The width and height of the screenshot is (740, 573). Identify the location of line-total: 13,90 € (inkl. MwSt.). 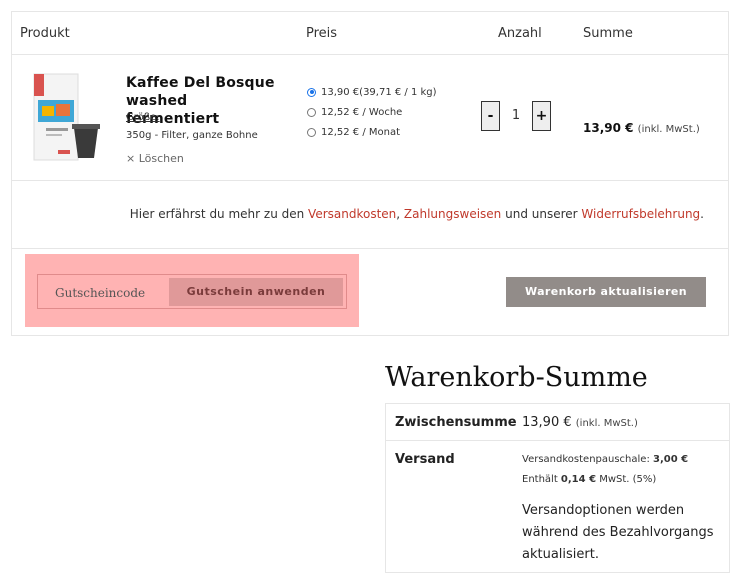
(641, 128).